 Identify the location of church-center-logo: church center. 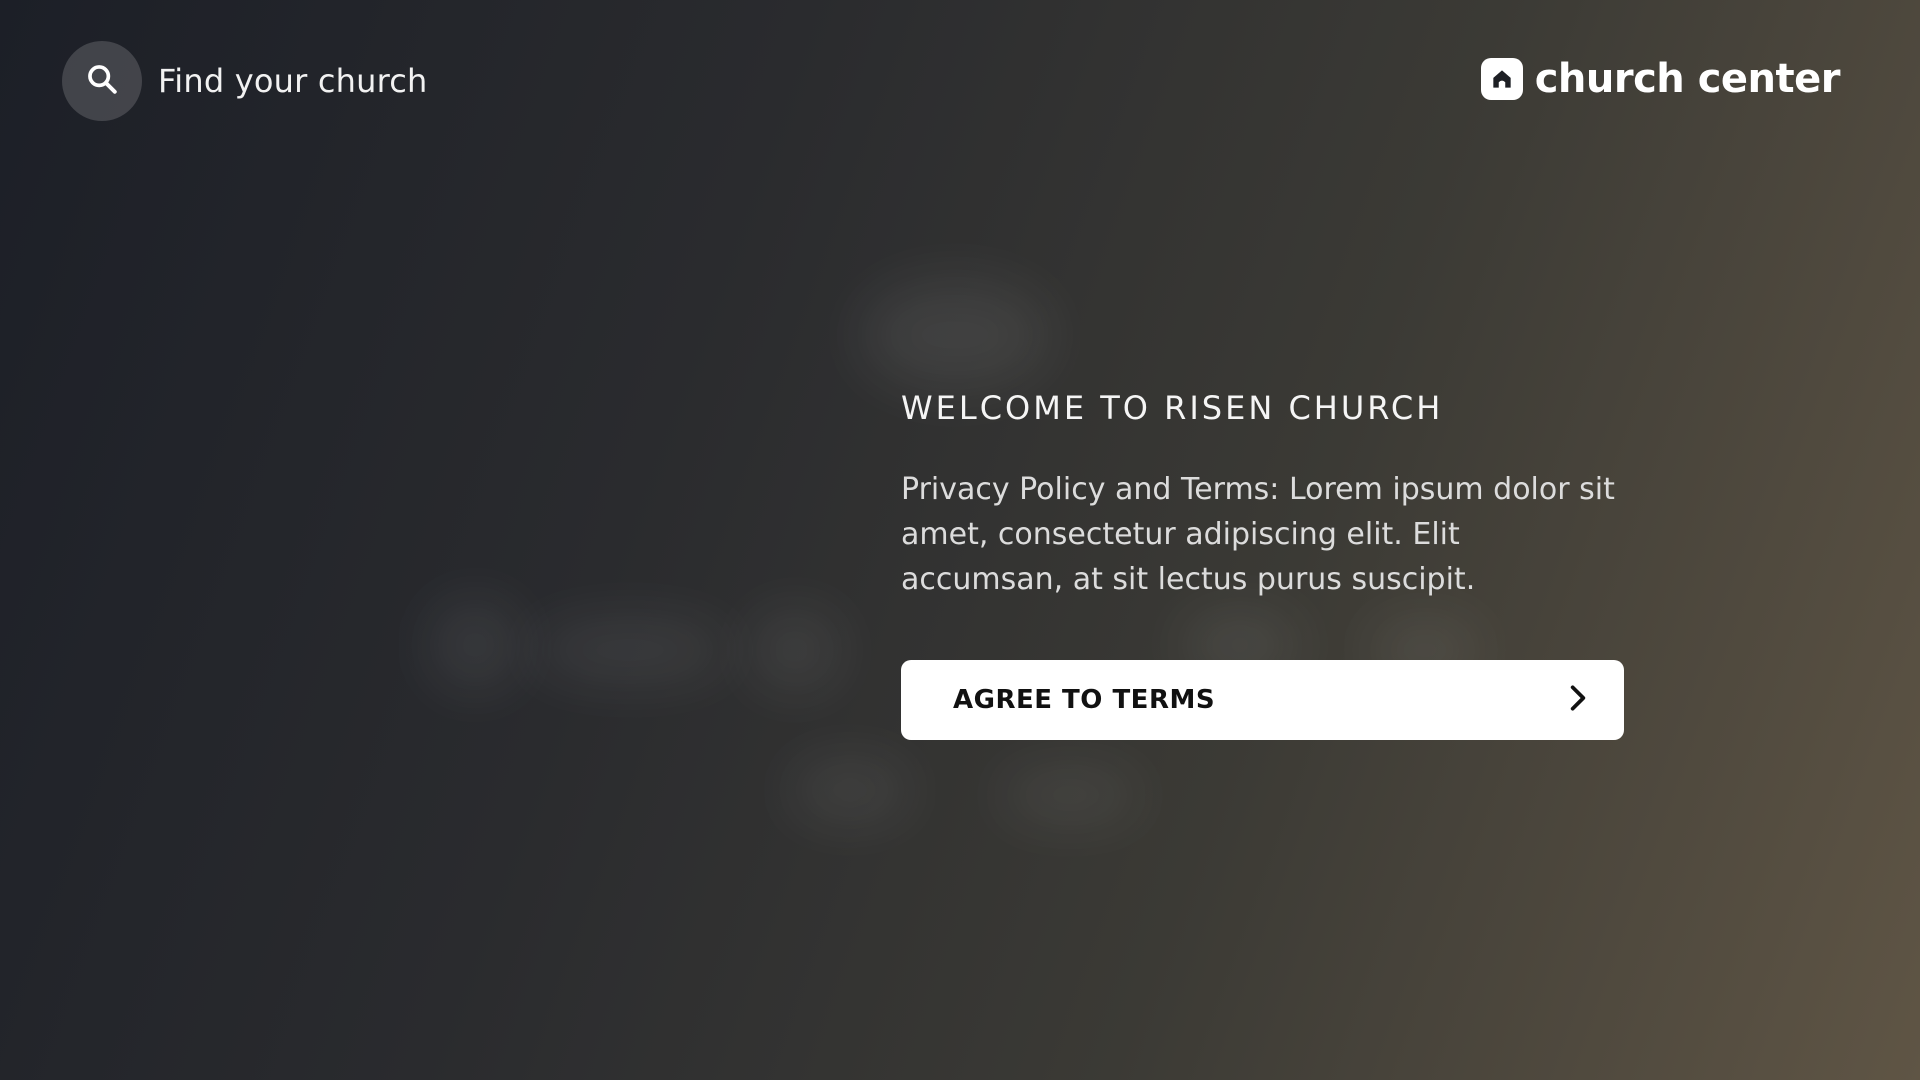
(1660, 79).